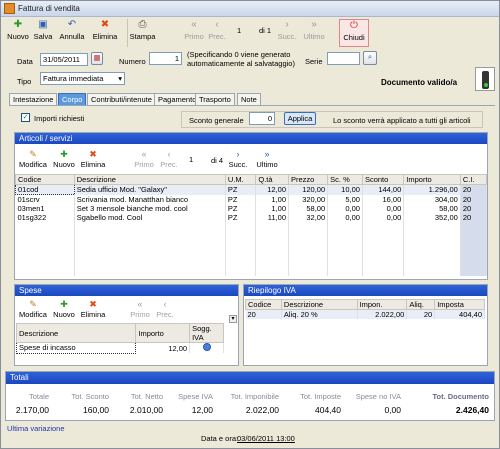 Image resolution: width=500 pixels, height=449 pixels. I want to click on table-cell: Aliq. 20 %, so click(319, 314).